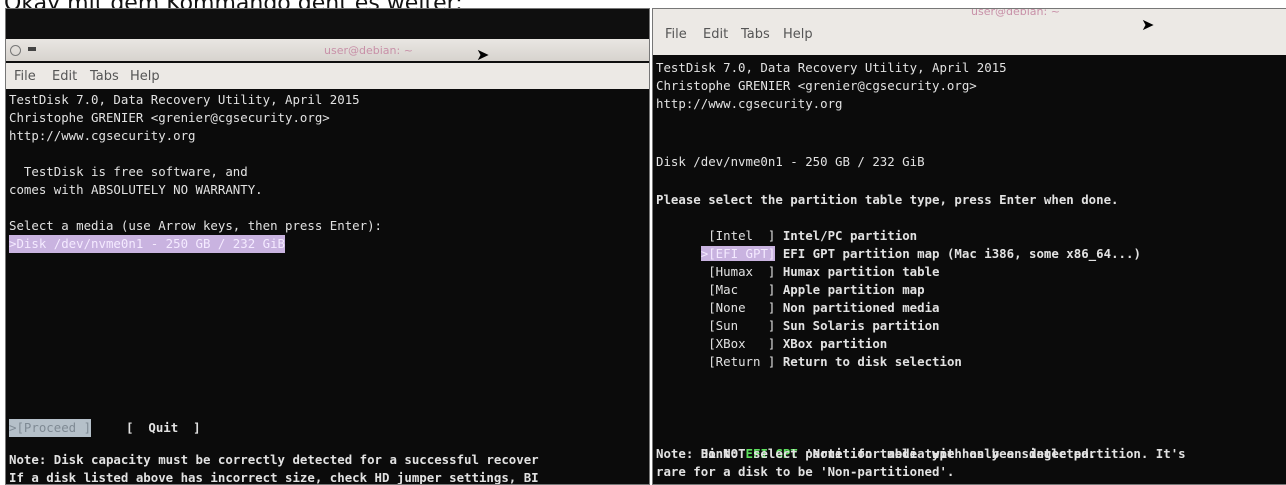  Describe the element at coordinates (15, 50) in the screenshot. I see `window-menu-icon` at that location.